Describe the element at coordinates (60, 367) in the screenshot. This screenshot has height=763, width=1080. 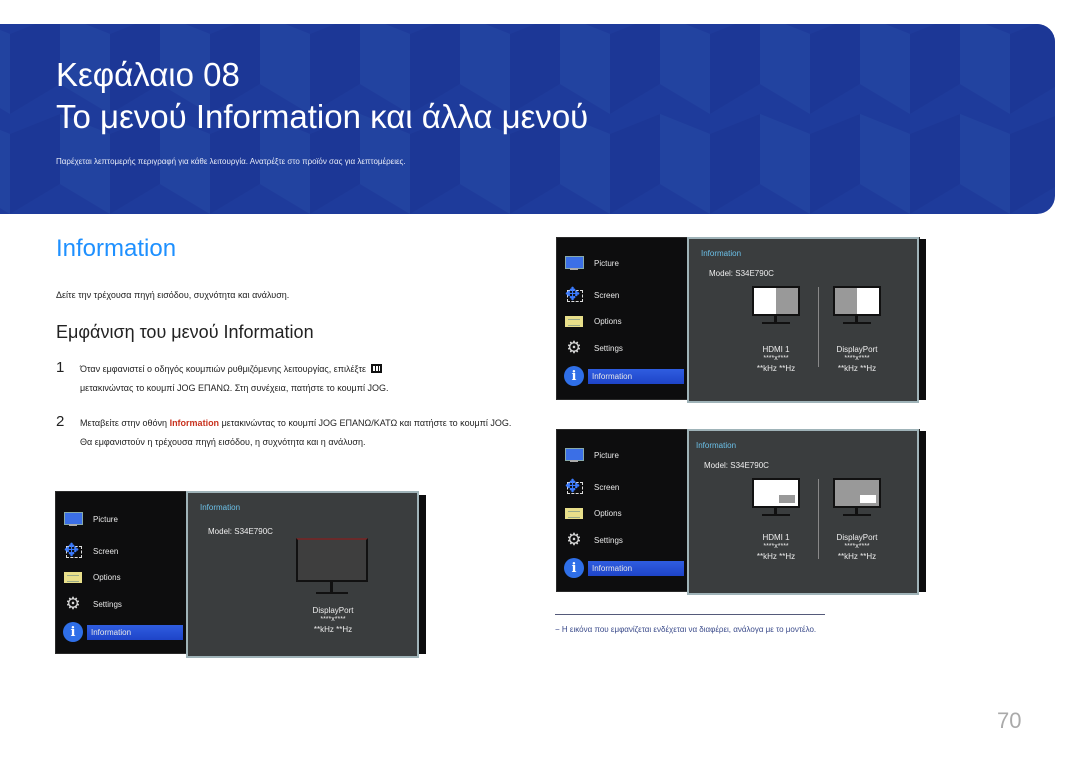
I see `step-number: 1` at that location.